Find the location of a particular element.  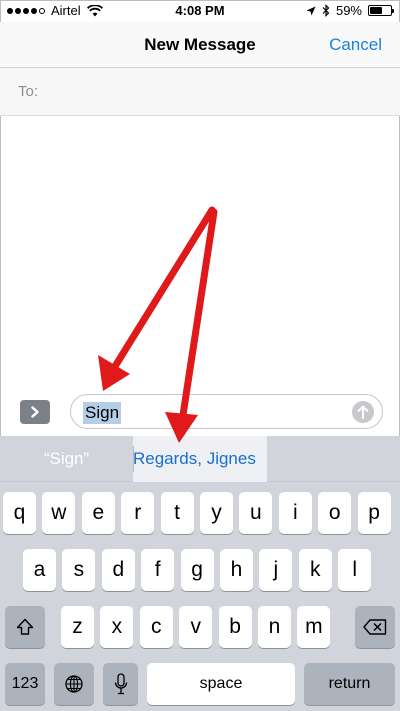

arrow-up-icon is located at coordinates (363, 412).